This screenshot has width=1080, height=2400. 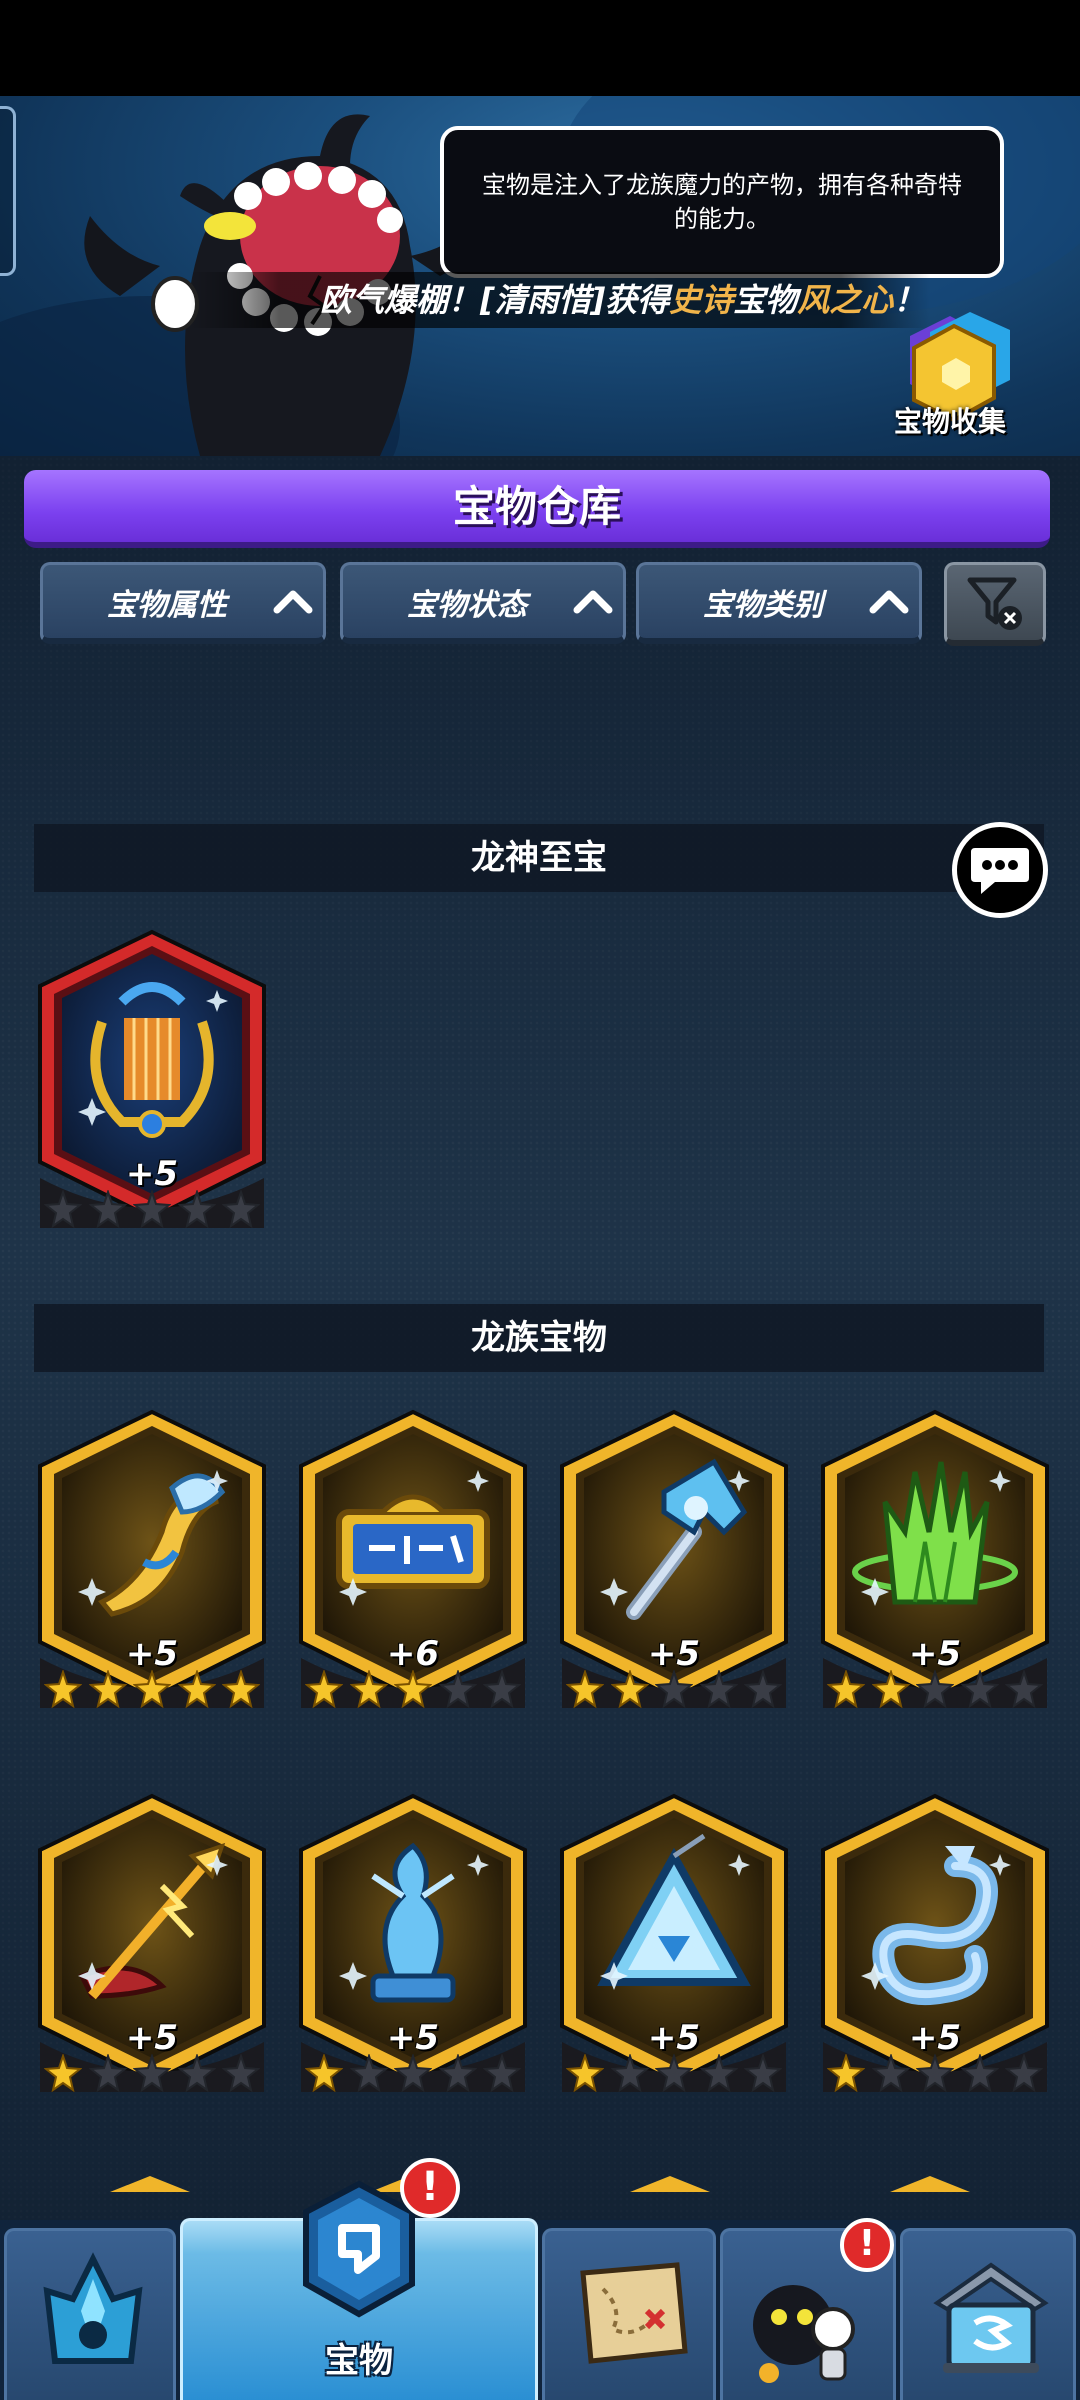 What do you see at coordinates (495, 300) in the screenshot?
I see `ticker-text-prefix: 欧气爆棚！[清雨惜]获得` at bounding box center [495, 300].